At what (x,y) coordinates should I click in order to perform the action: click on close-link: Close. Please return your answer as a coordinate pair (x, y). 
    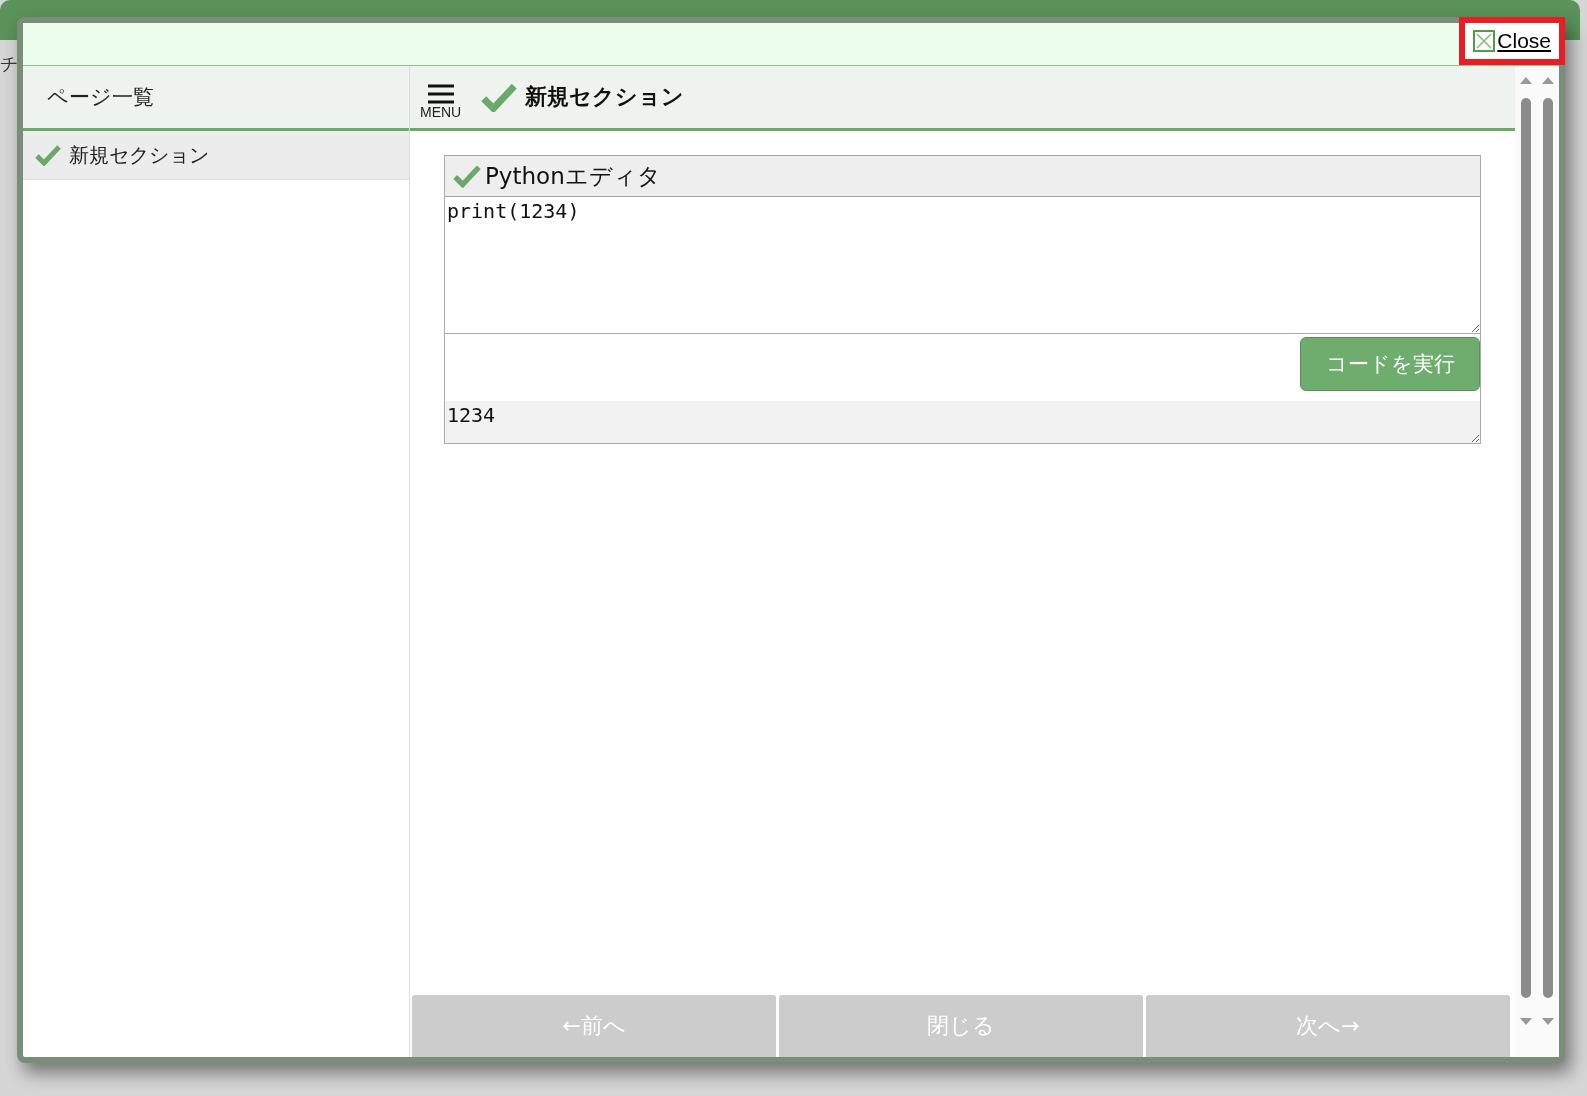
    Looking at the image, I should click on (1512, 41).